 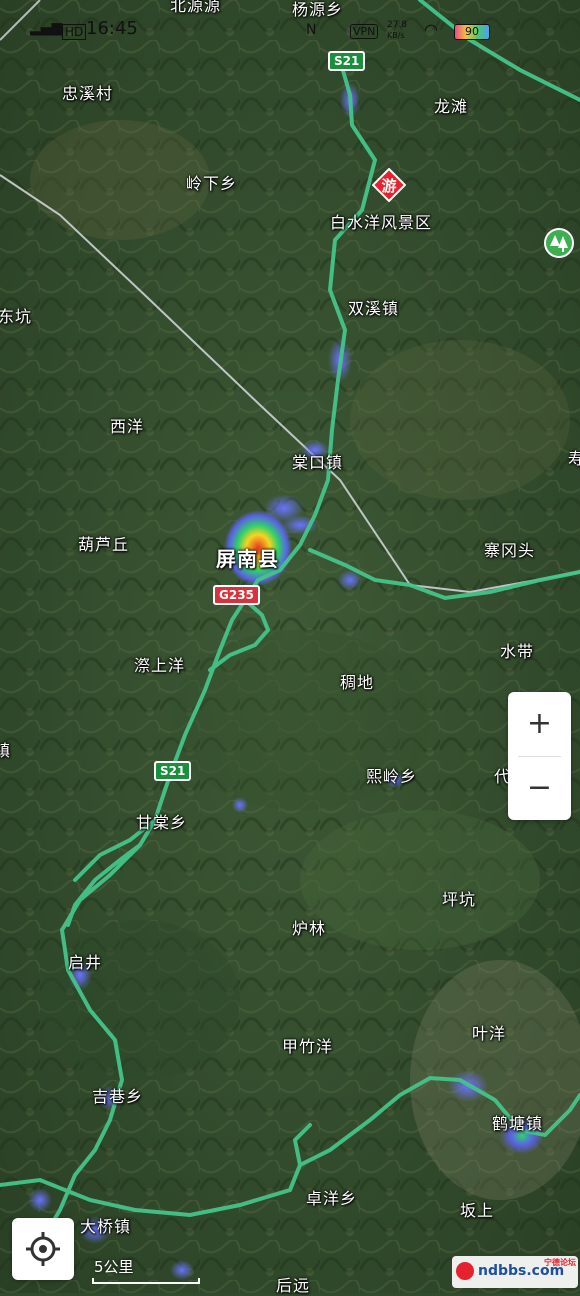 I want to click on label-baishuiyang: 白水洋风景区, so click(x=381, y=221).